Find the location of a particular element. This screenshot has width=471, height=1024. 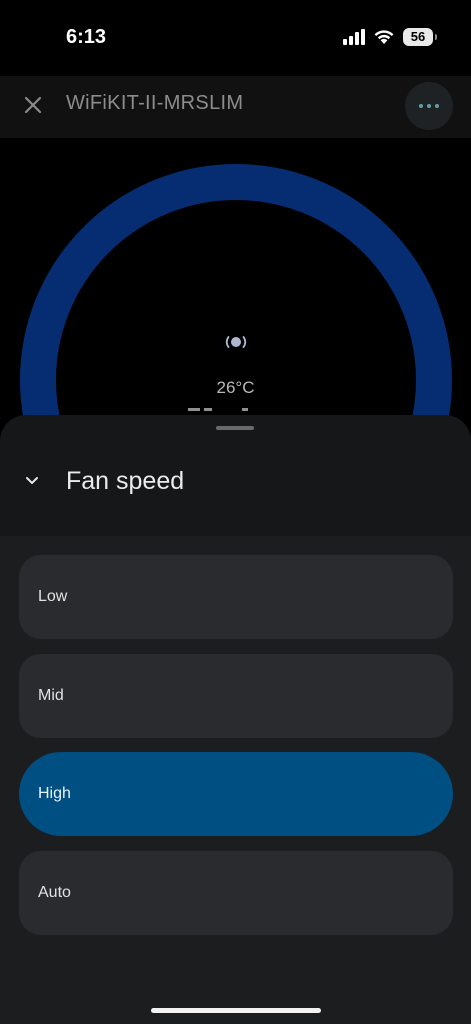

option-mid: Mid is located at coordinates (236, 696).